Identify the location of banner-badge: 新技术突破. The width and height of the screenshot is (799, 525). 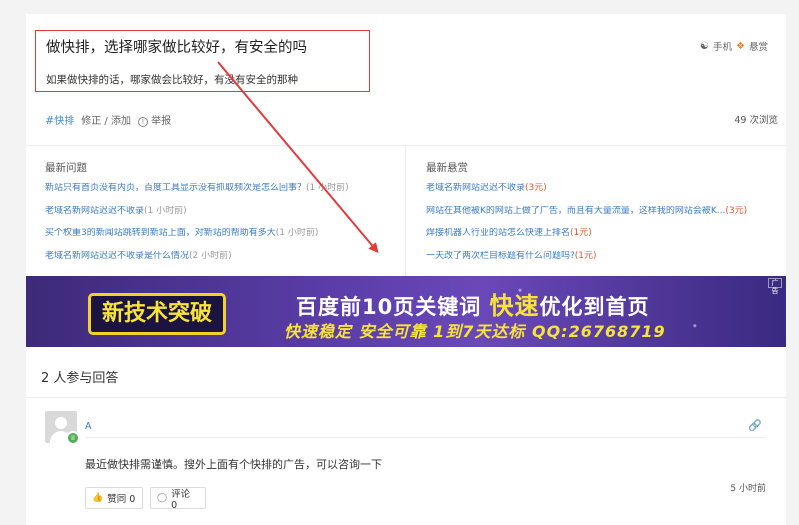
(157, 314).